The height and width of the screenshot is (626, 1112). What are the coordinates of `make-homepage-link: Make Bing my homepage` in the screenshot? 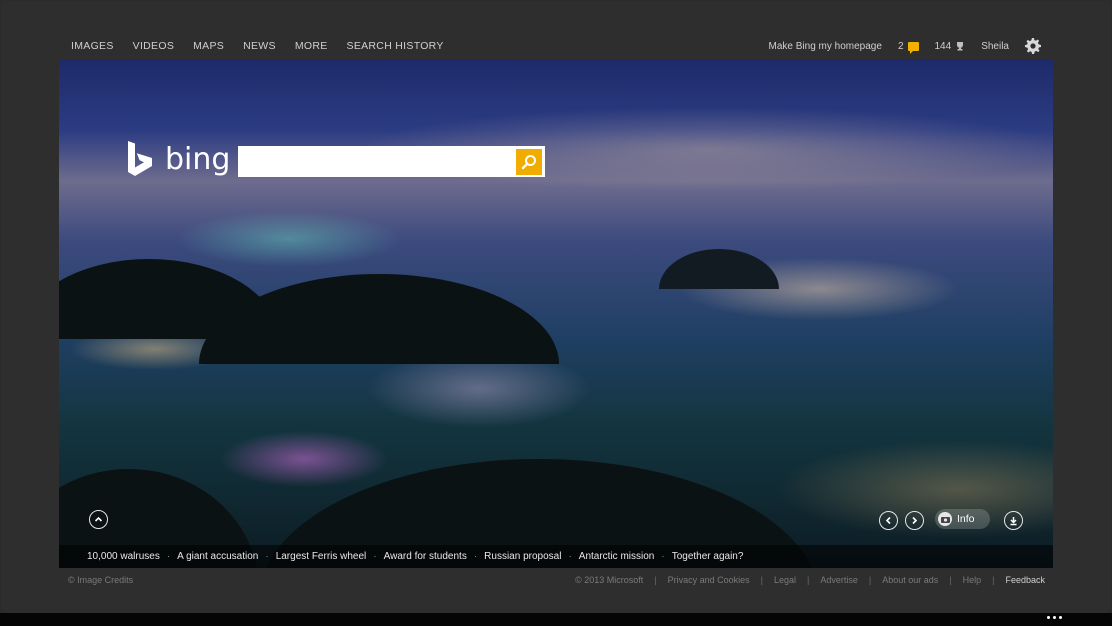 It's located at (825, 46).